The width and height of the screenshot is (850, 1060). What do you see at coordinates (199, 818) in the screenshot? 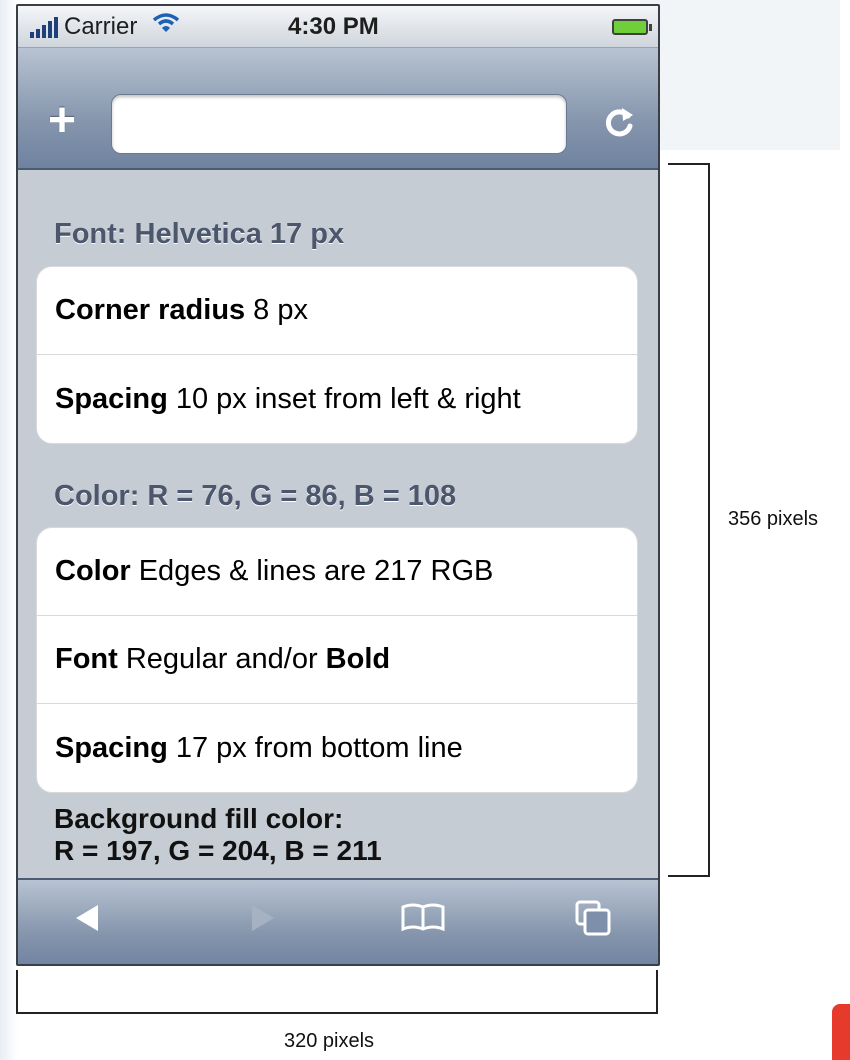
I see `background-fill-label: Background fill color:` at bounding box center [199, 818].